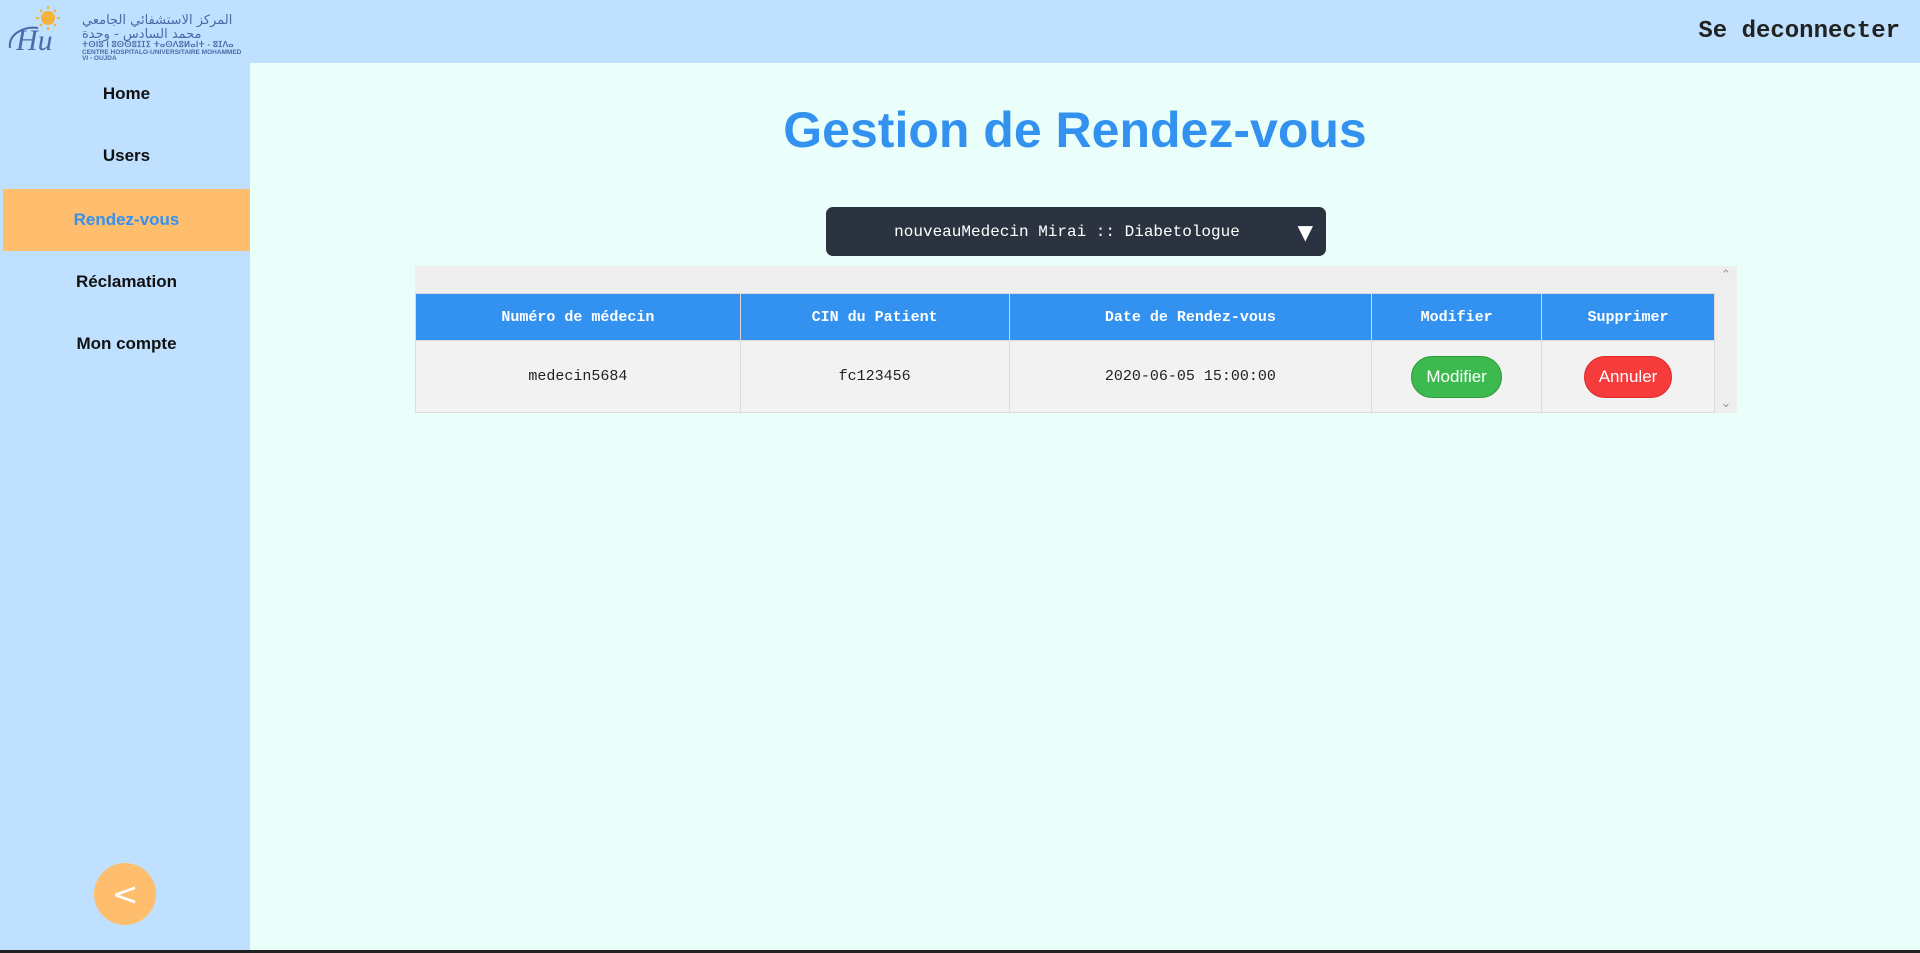  I want to click on column-header-cin: CIN du Patient, so click(874, 317).